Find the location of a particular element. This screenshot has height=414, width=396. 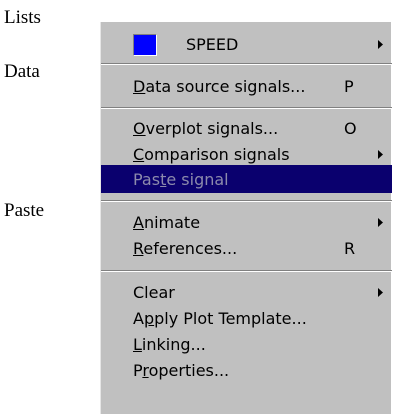

color-swatch is located at coordinates (145, 45).